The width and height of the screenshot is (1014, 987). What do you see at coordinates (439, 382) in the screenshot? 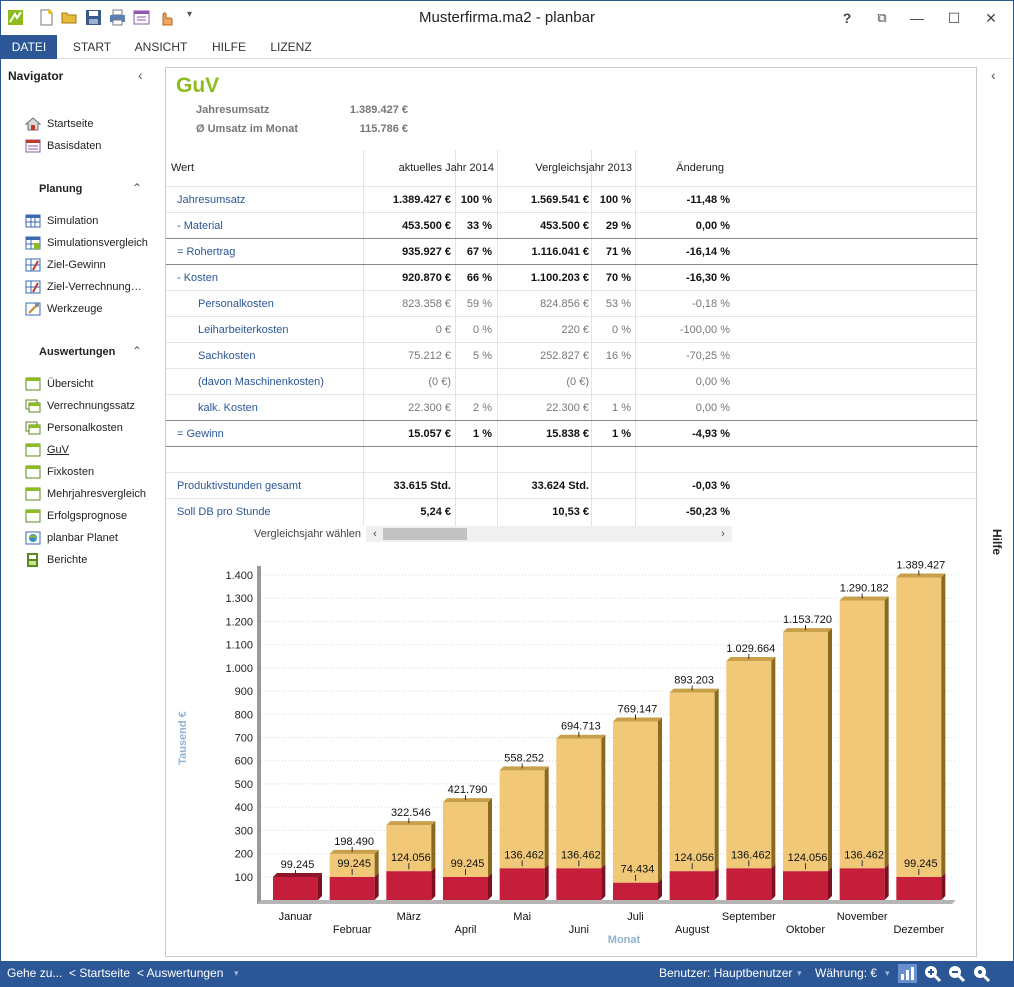
I see `current-value: (0 €)` at bounding box center [439, 382].